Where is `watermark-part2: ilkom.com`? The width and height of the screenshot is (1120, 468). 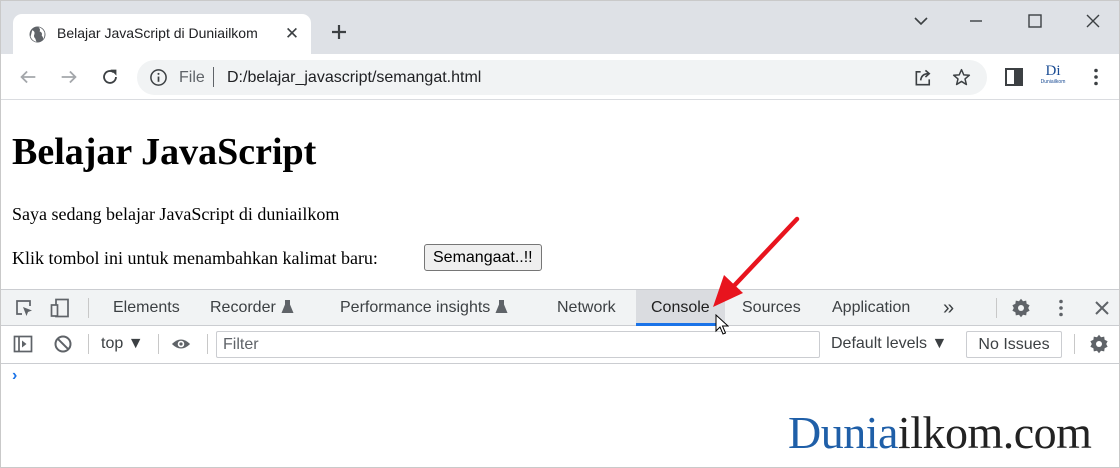
watermark-part2: ilkom.com is located at coordinates (994, 432).